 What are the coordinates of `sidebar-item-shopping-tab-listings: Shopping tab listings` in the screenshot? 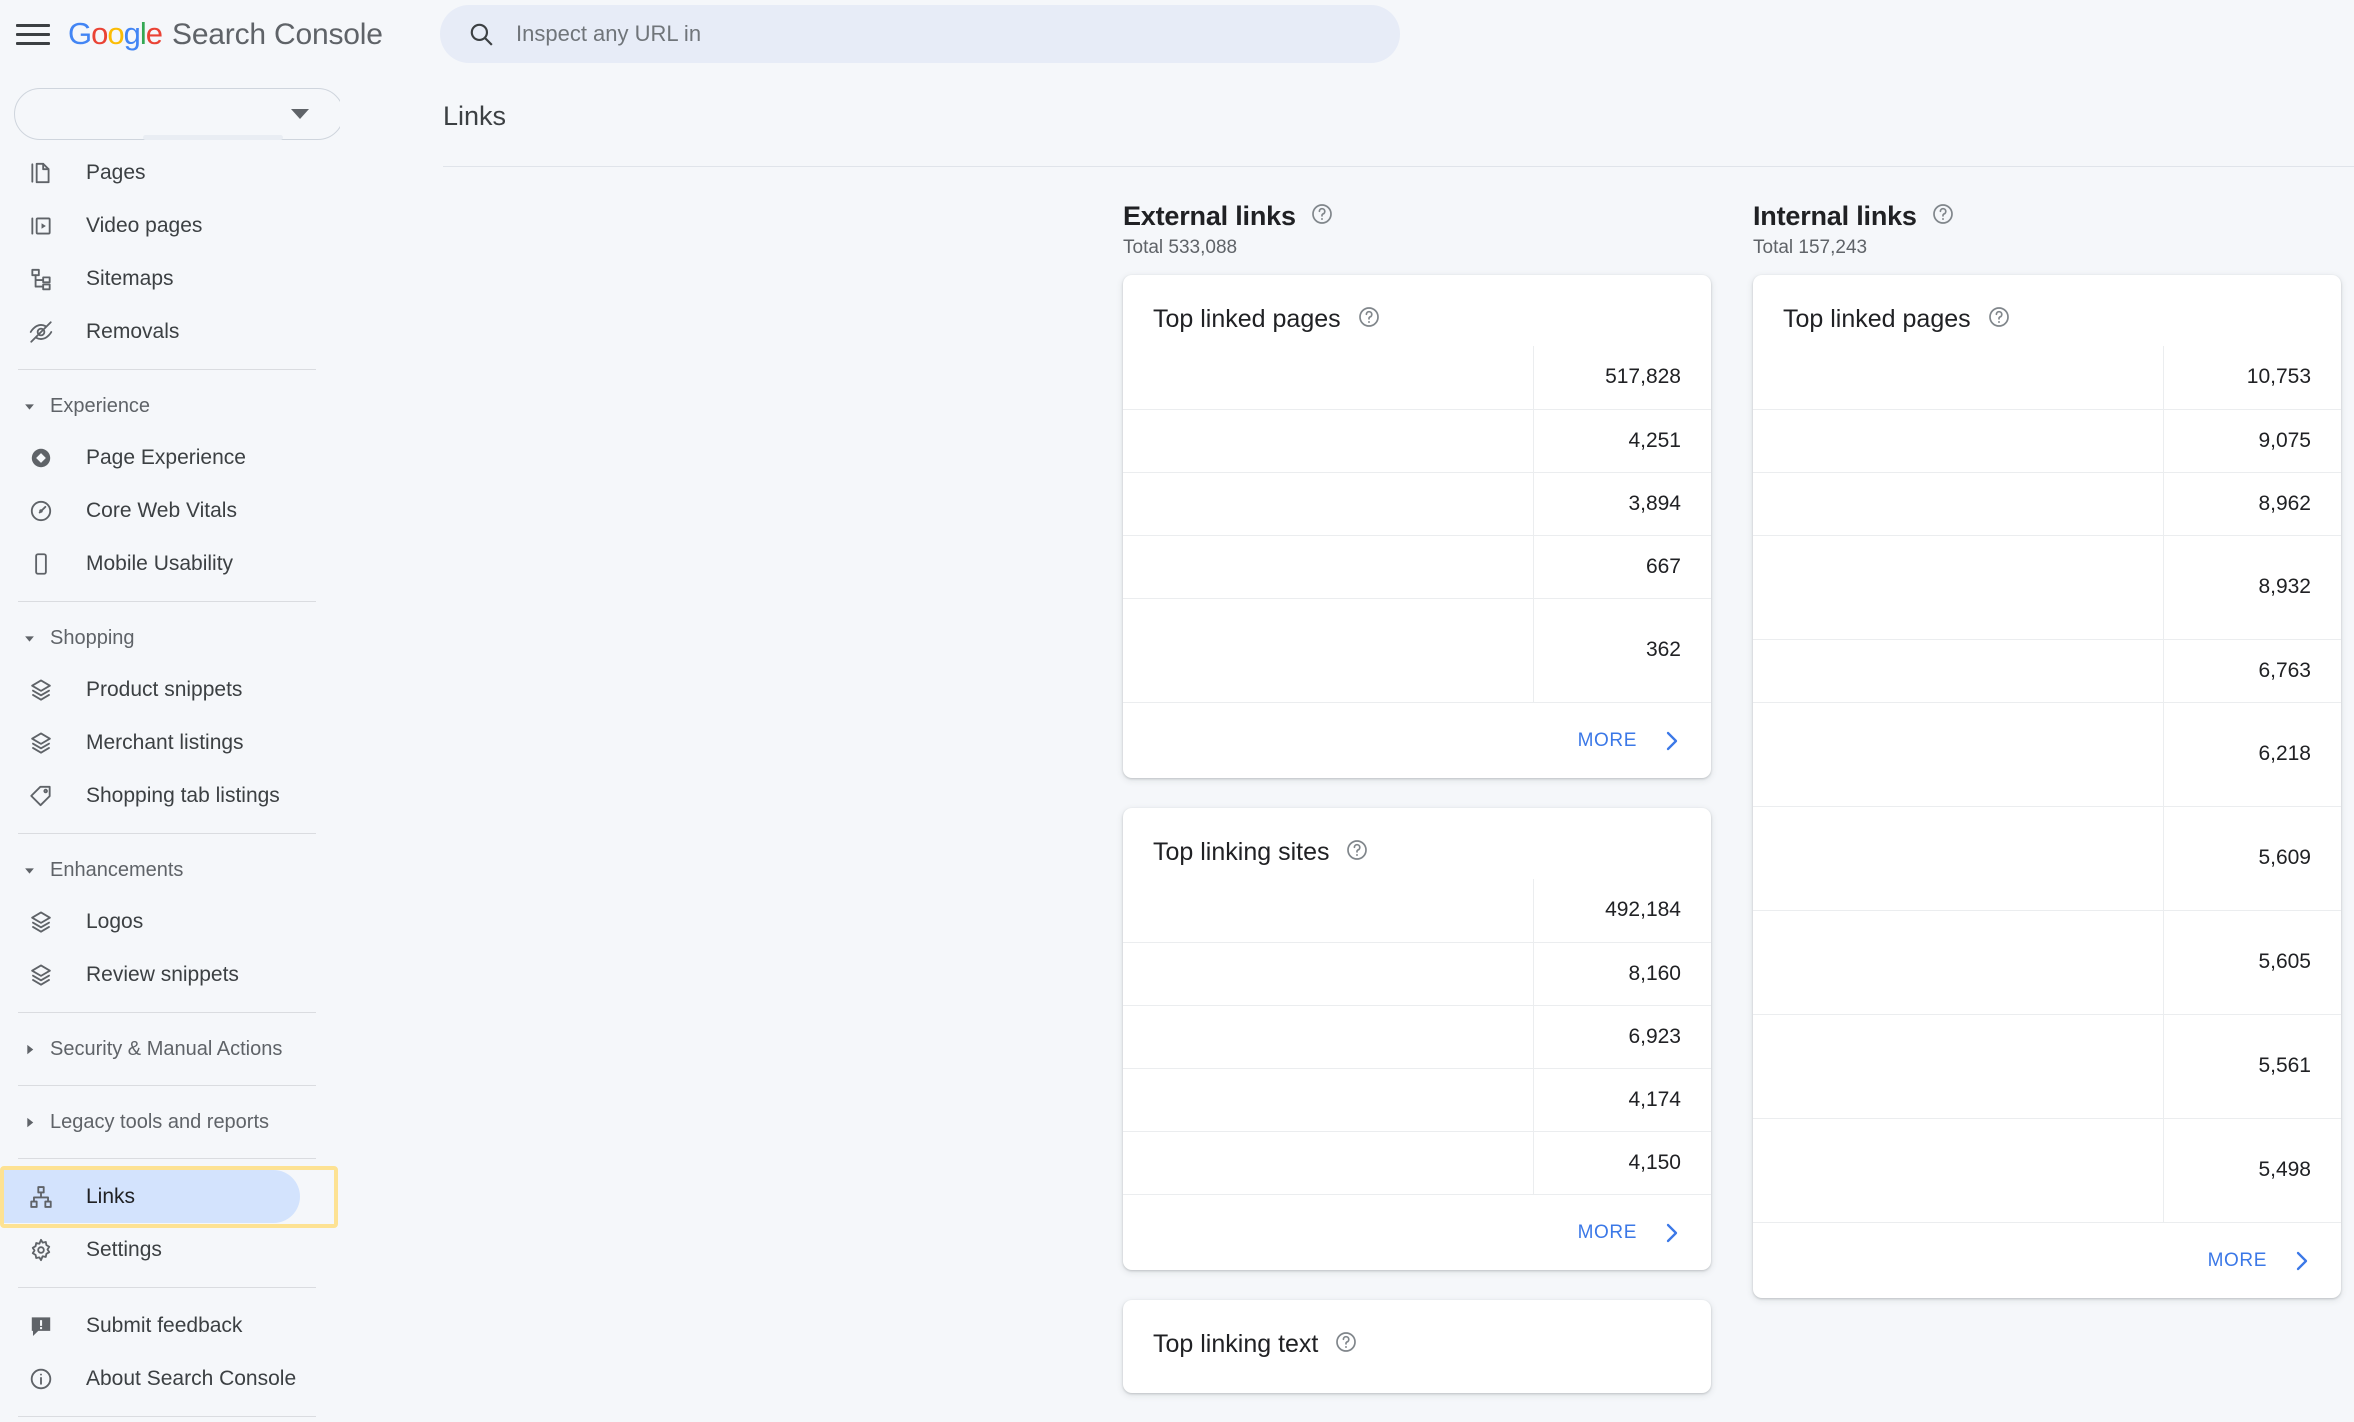 It's located at (170, 795).